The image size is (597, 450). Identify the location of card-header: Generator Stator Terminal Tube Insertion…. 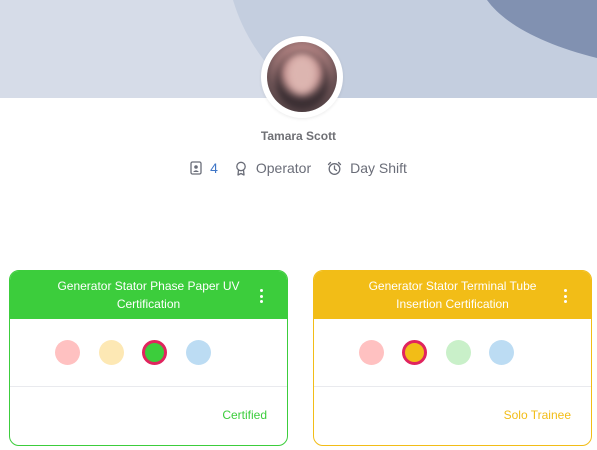
(452, 295).